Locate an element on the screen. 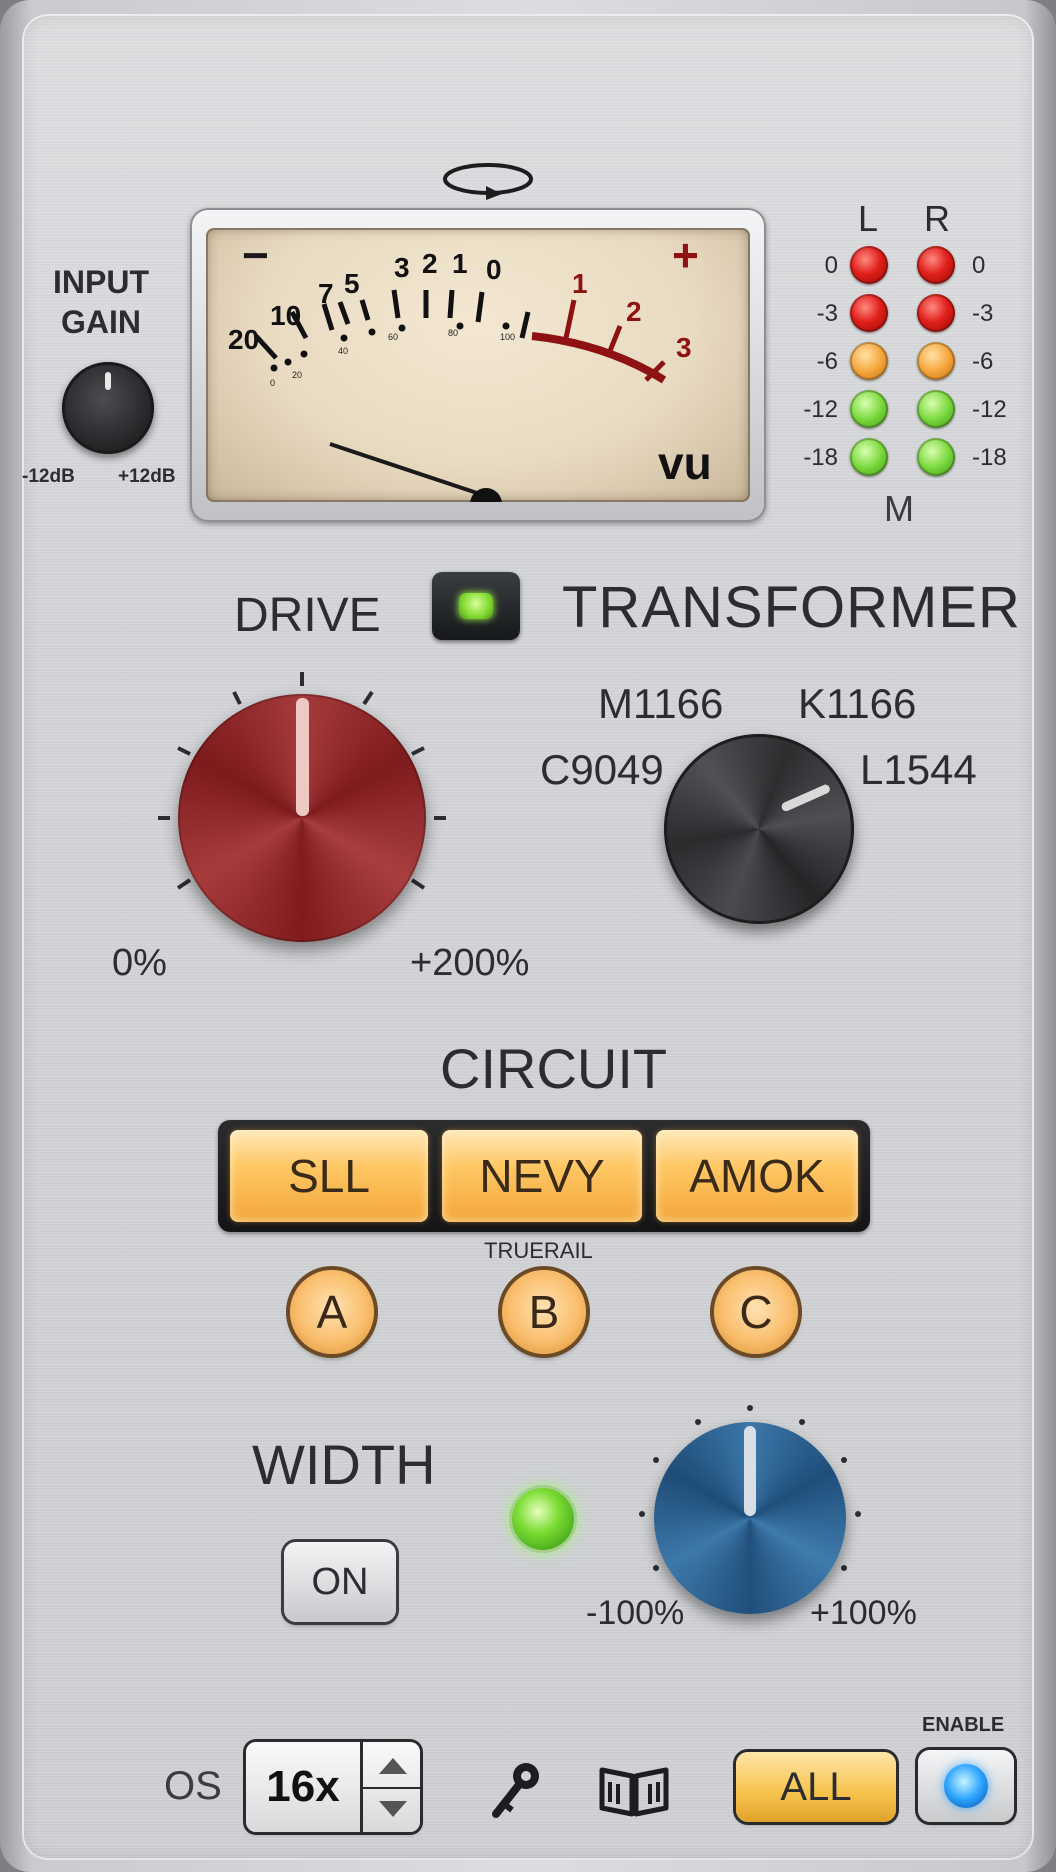 This screenshot has height=1872, width=1056. input-gain-title-line1: INPUT is located at coordinates (101, 282).